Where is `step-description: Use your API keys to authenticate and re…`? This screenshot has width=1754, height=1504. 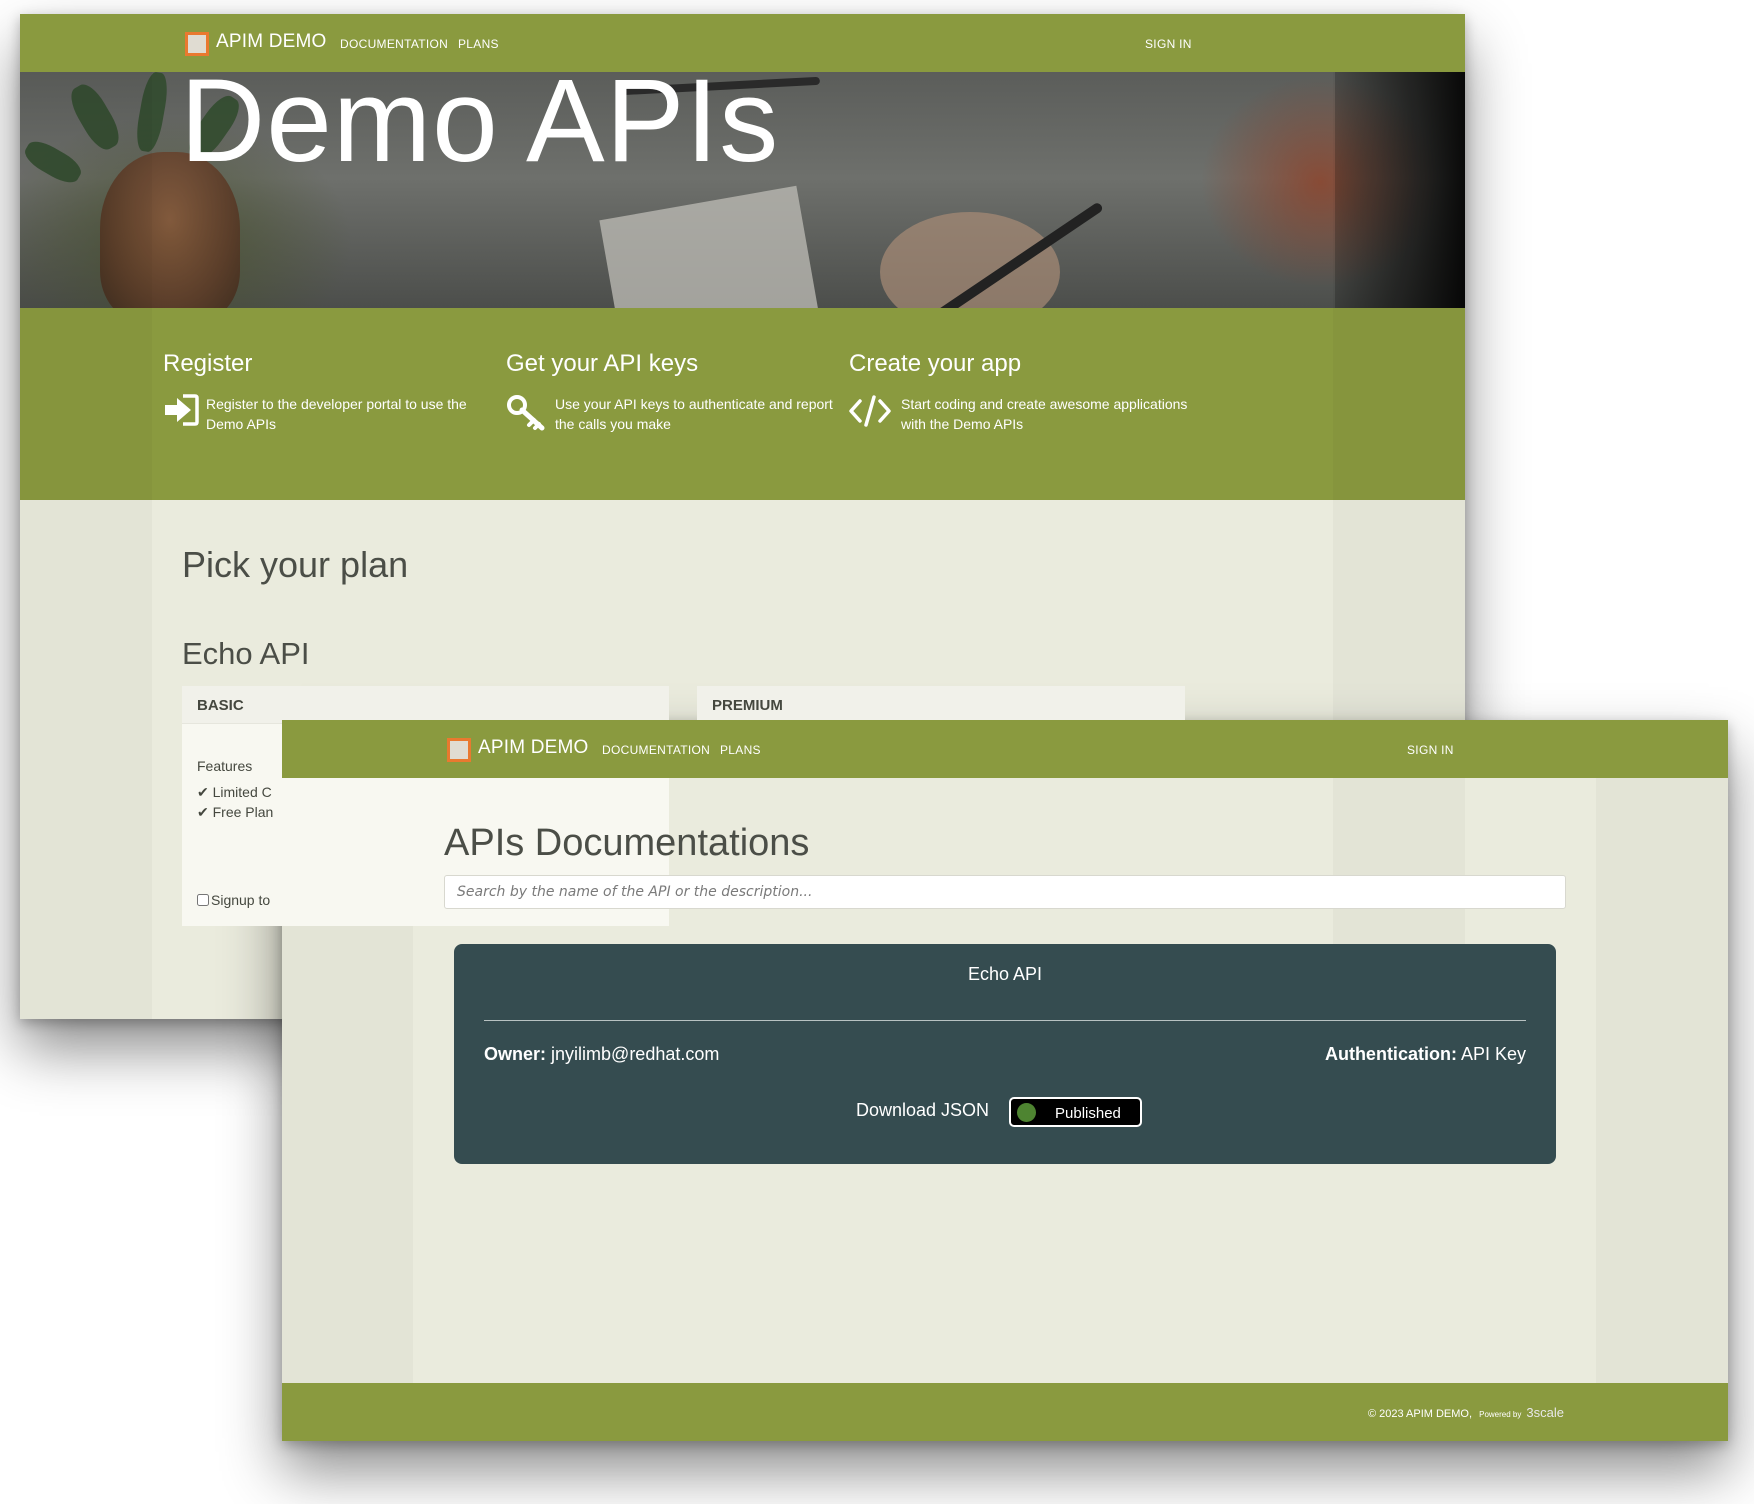
step-description: Use your API keys to authenticate and re… is located at coordinates (694, 414).